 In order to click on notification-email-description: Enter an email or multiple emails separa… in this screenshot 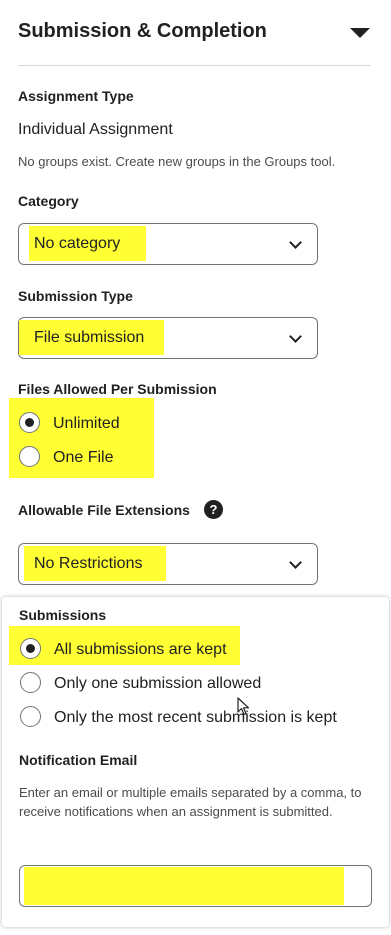, I will do `click(190, 802)`.